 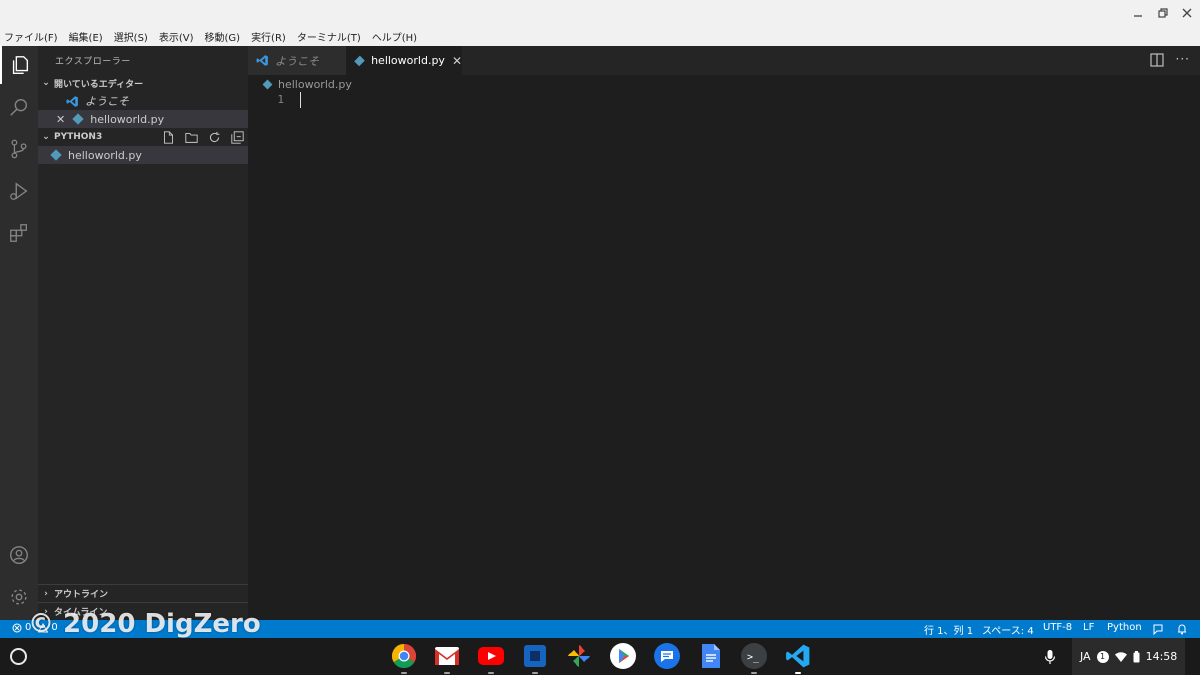 I want to click on breadcrumb-file: helloworld.py, so click(x=315, y=84).